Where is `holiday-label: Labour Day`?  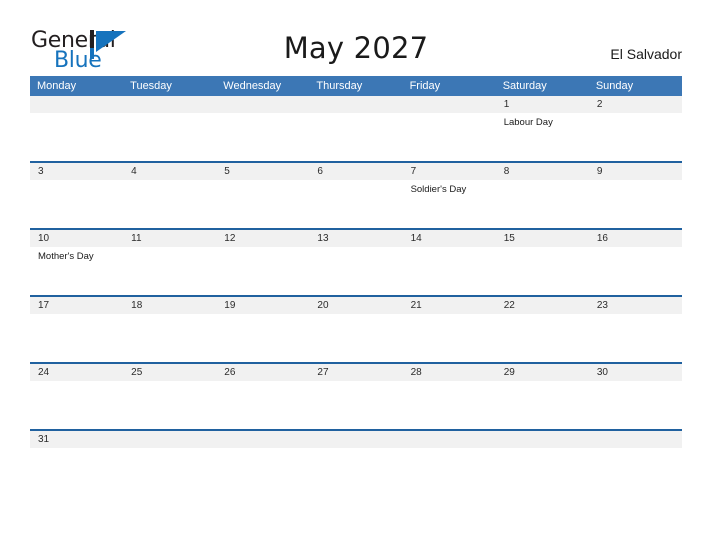 holiday-label: Labour Day is located at coordinates (528, 122).